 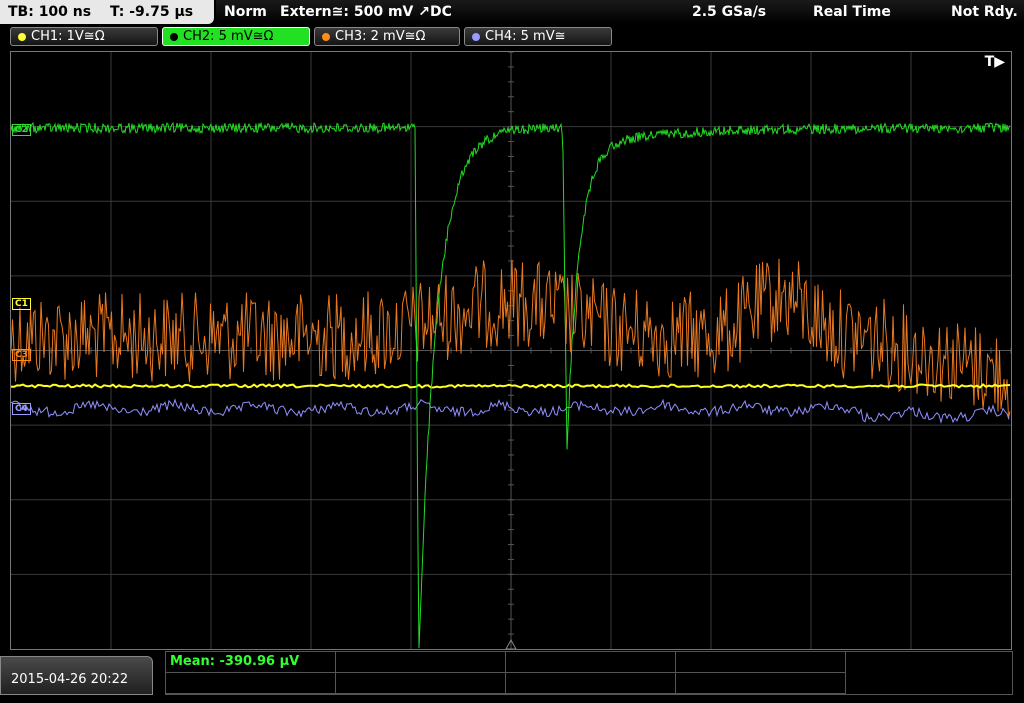 I want to click on trigger-mode: Norm, so click(x=245, y=12).